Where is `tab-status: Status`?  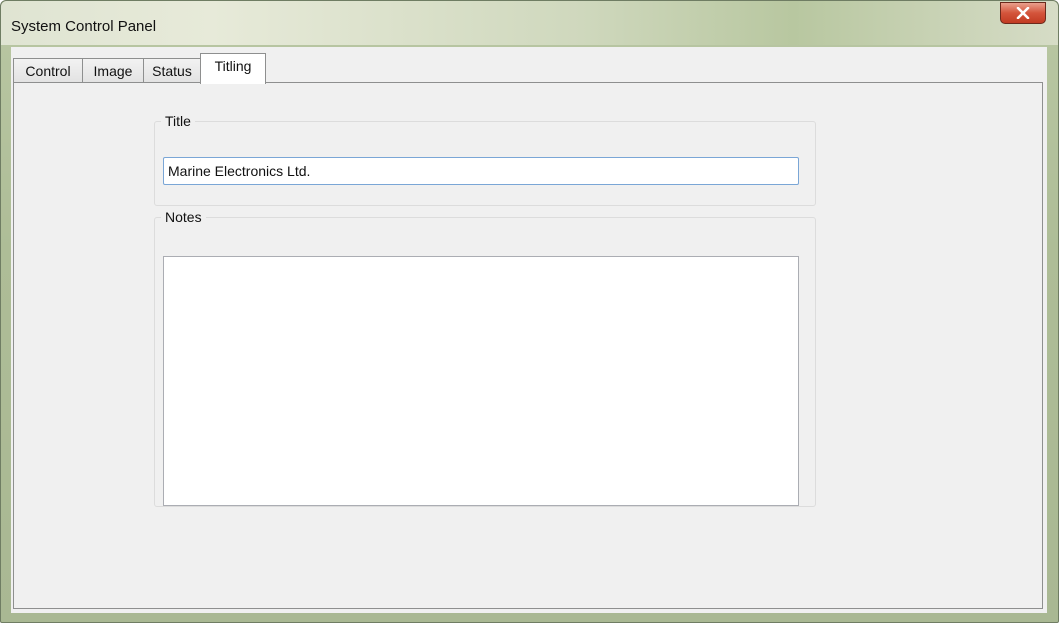
tab-status: Status is located at coordinates (172, 70).